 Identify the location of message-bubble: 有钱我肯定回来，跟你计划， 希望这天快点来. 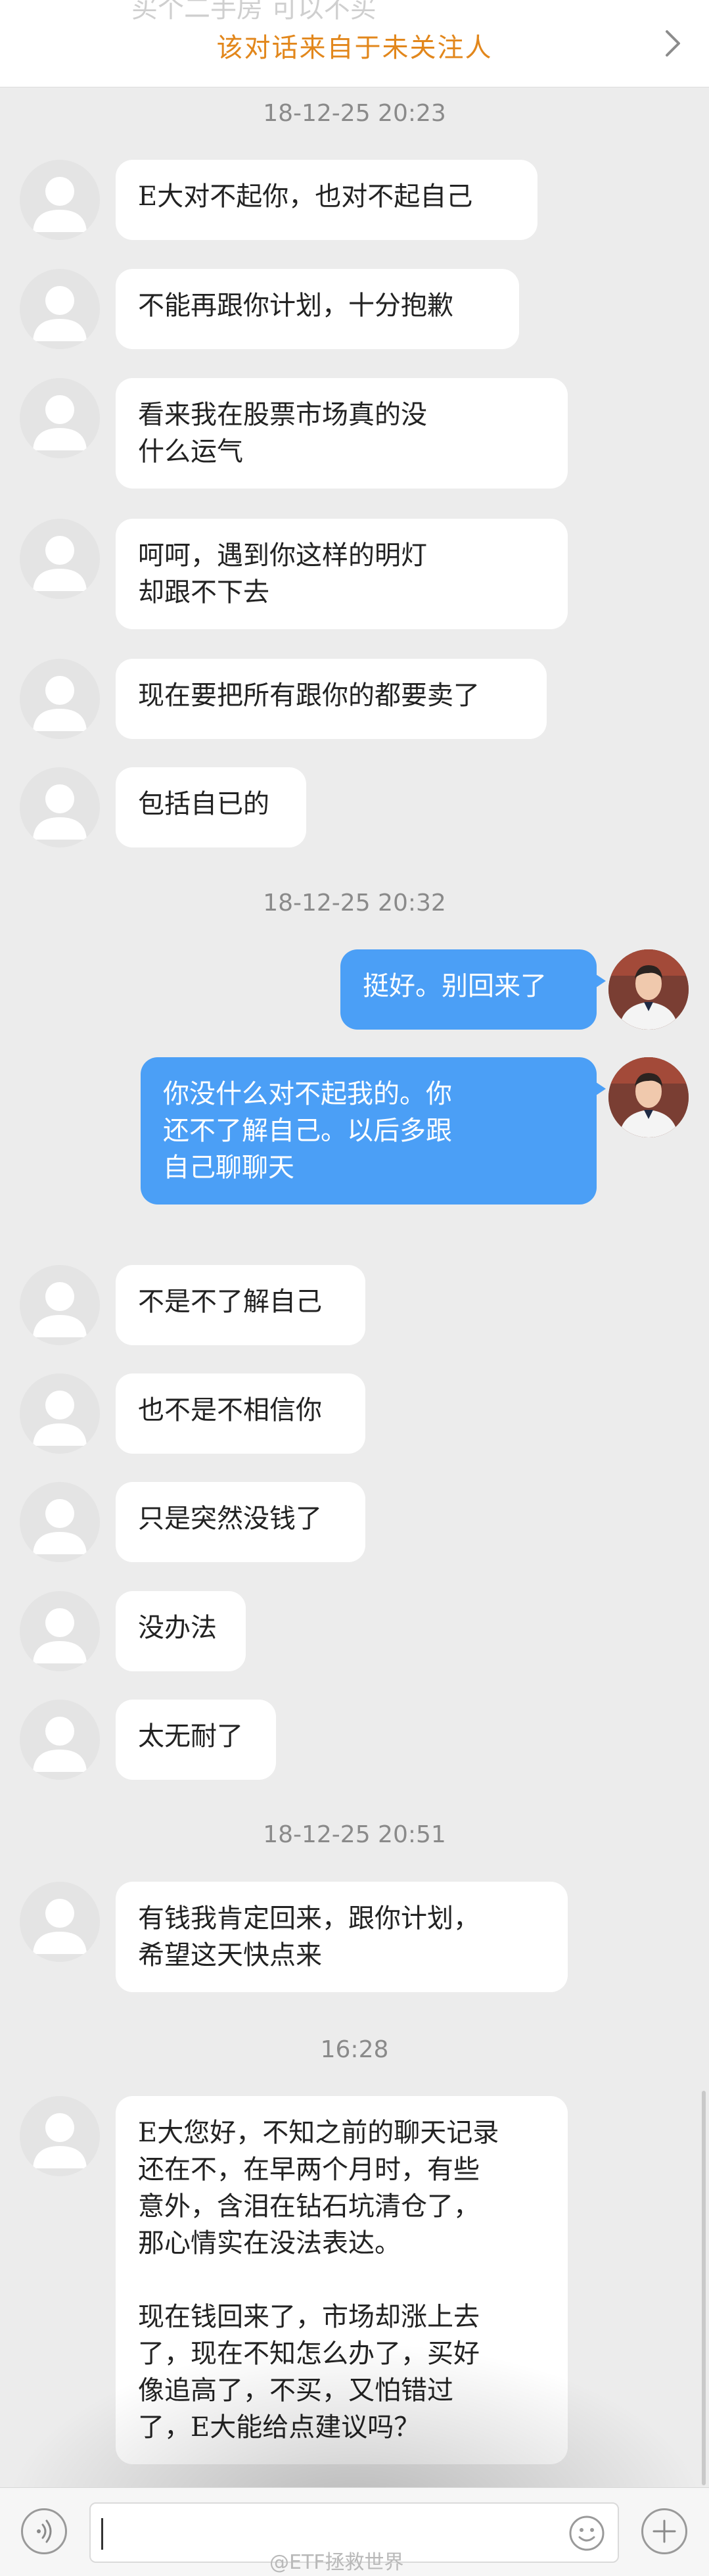
(342, 1937).